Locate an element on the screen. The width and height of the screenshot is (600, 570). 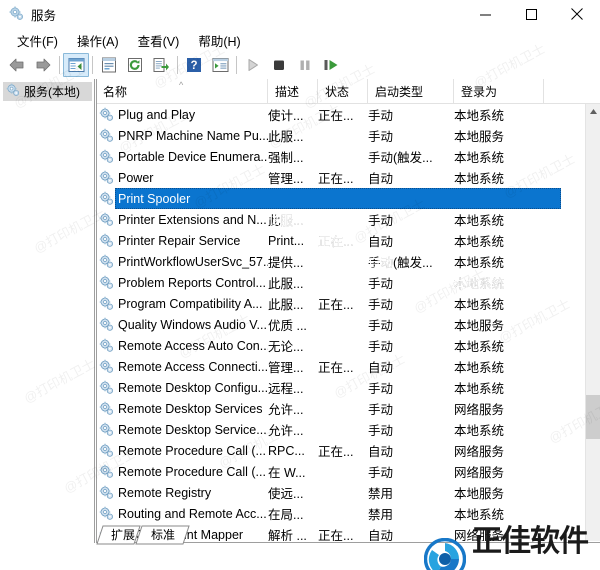
column-header-startup-type: 启动类型 is located at coordinates (411, 91).